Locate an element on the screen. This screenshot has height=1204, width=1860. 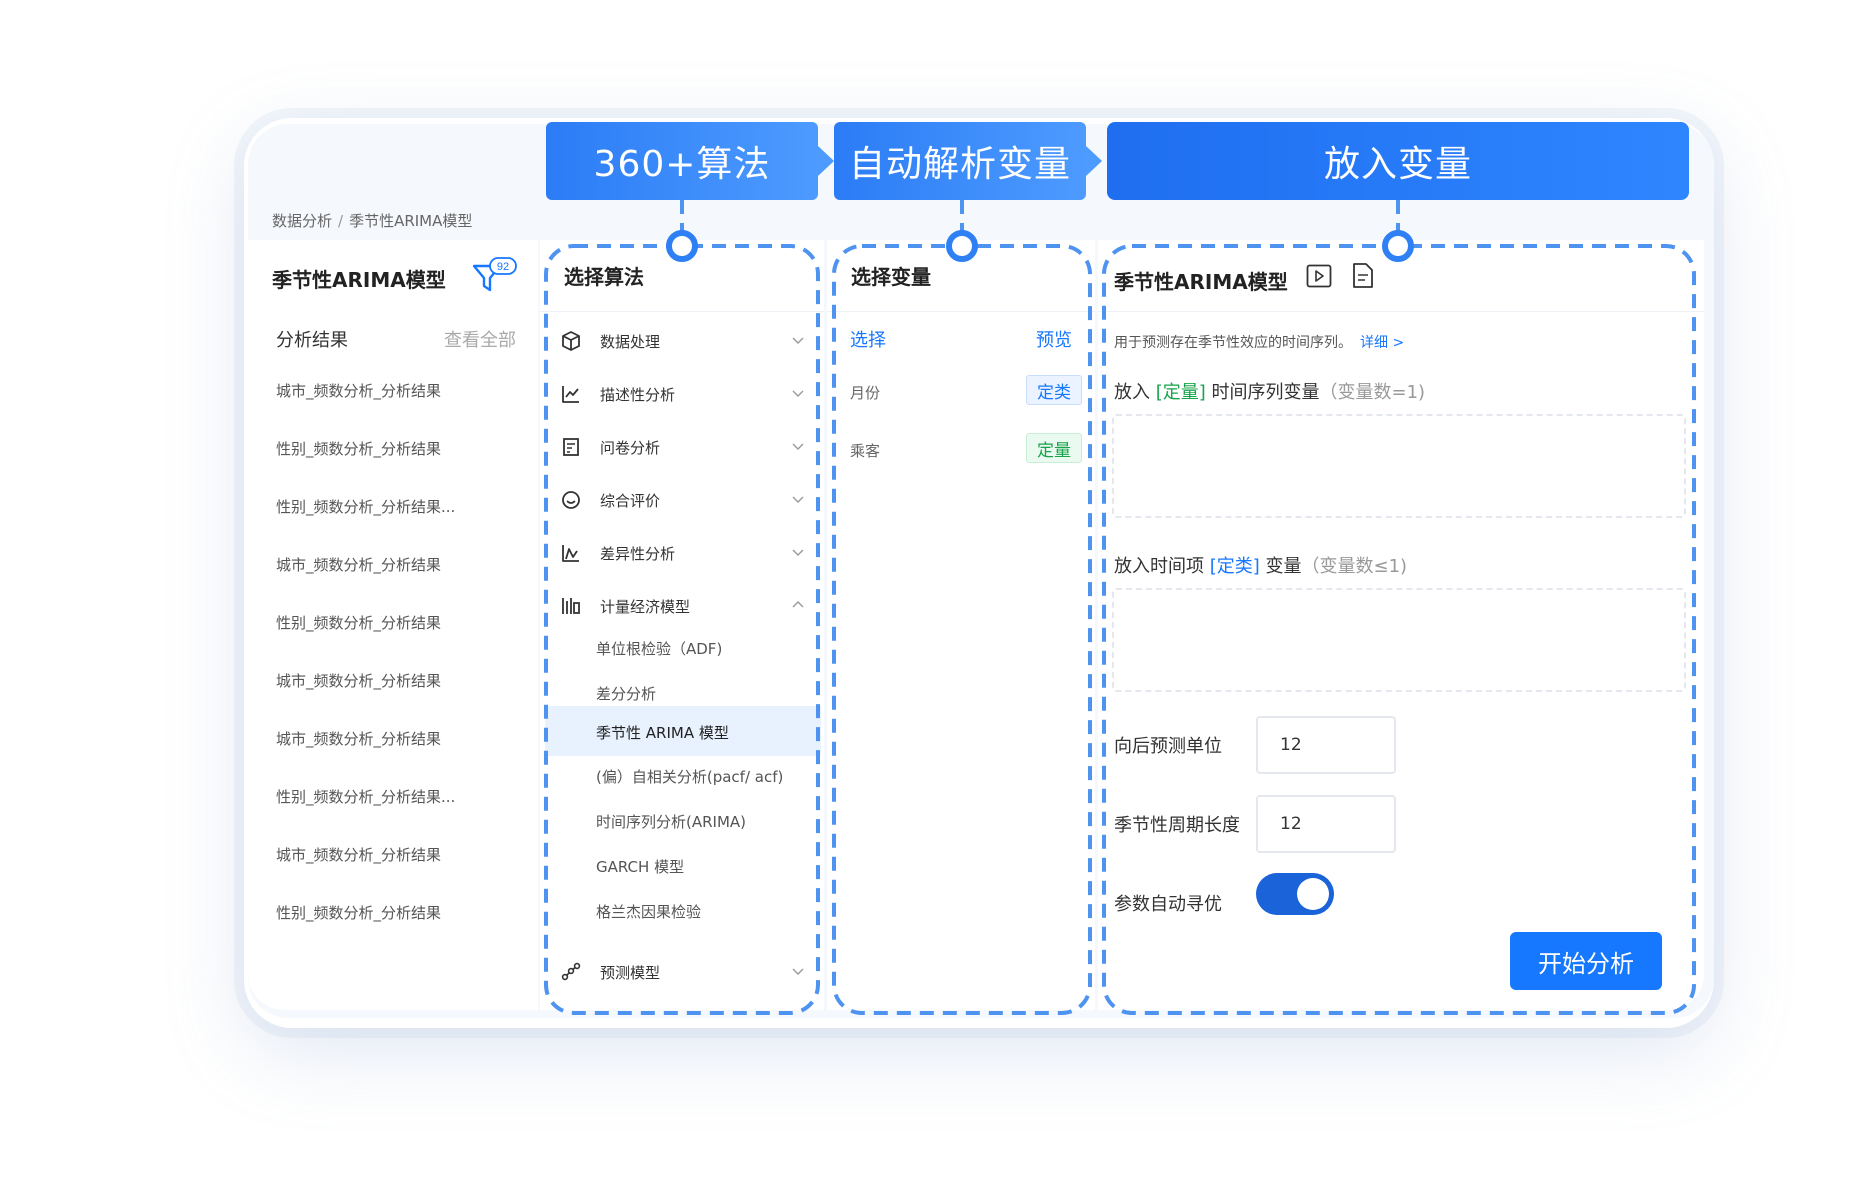
algorithm-item-adf: 单位根检验（ADF) is located at coordinates (659, 648).